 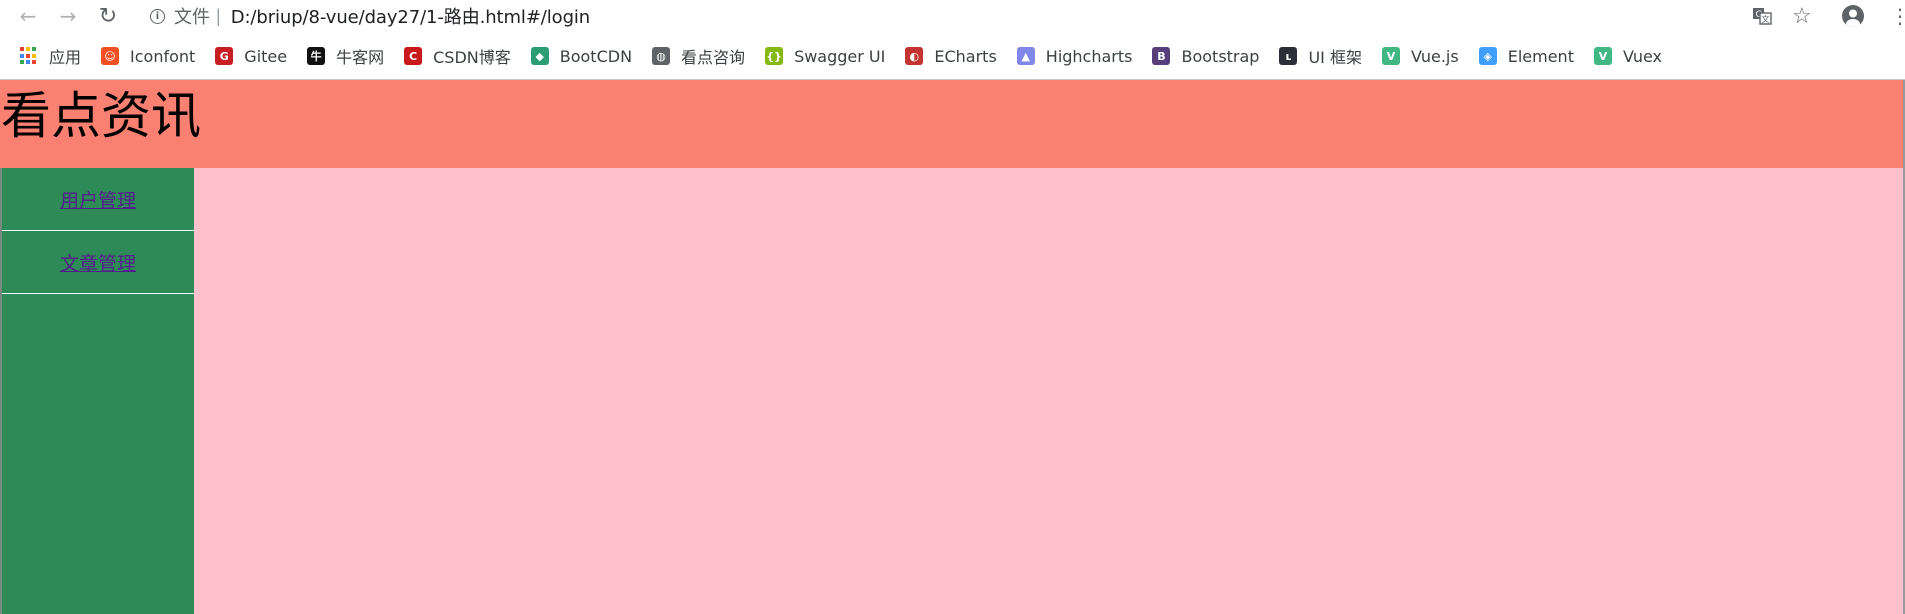 I want to click on svg-text: 文, so click(x=1766, y=19).